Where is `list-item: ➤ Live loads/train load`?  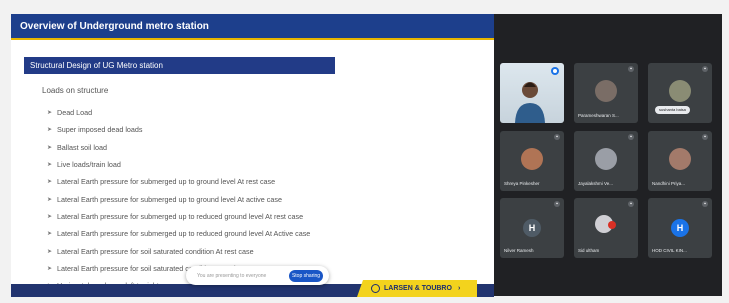
list-item: ➤ Live loads/train load is located at coordinates (84, 165).